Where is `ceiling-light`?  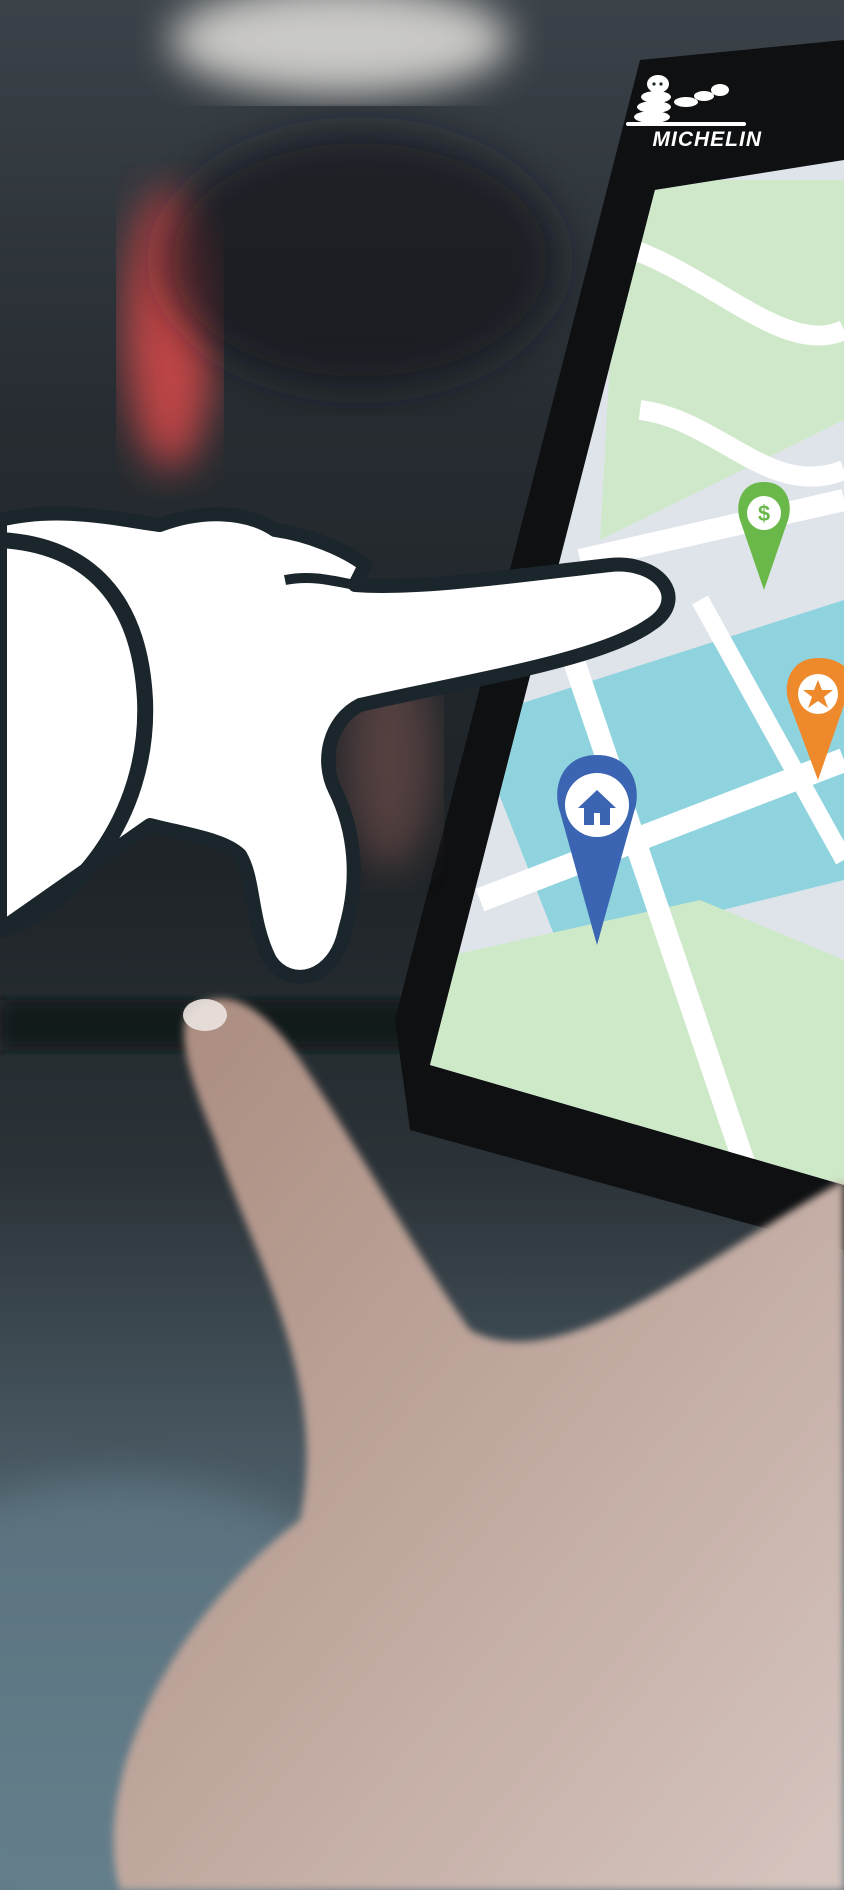
ceiling-light is located at coordinates (340, 47).